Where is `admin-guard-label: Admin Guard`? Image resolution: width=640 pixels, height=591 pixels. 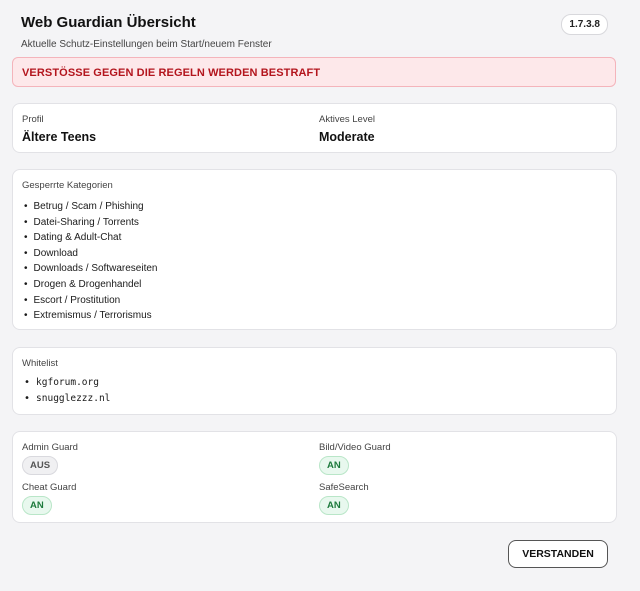 admin-guard-label: Admin Guard is located at coordinates (50, 447).